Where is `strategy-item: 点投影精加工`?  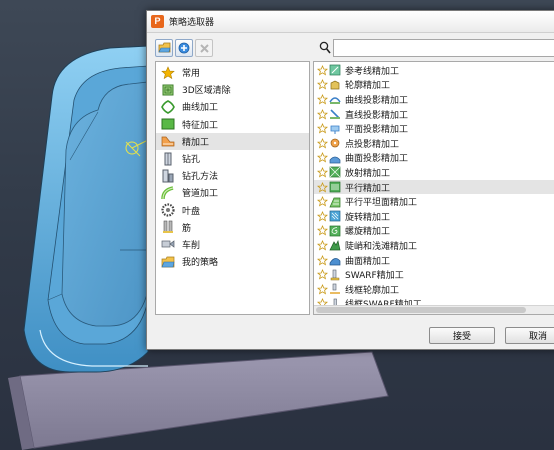 strategy-item: 点投影精加工 is located at coordinates (434, 143).